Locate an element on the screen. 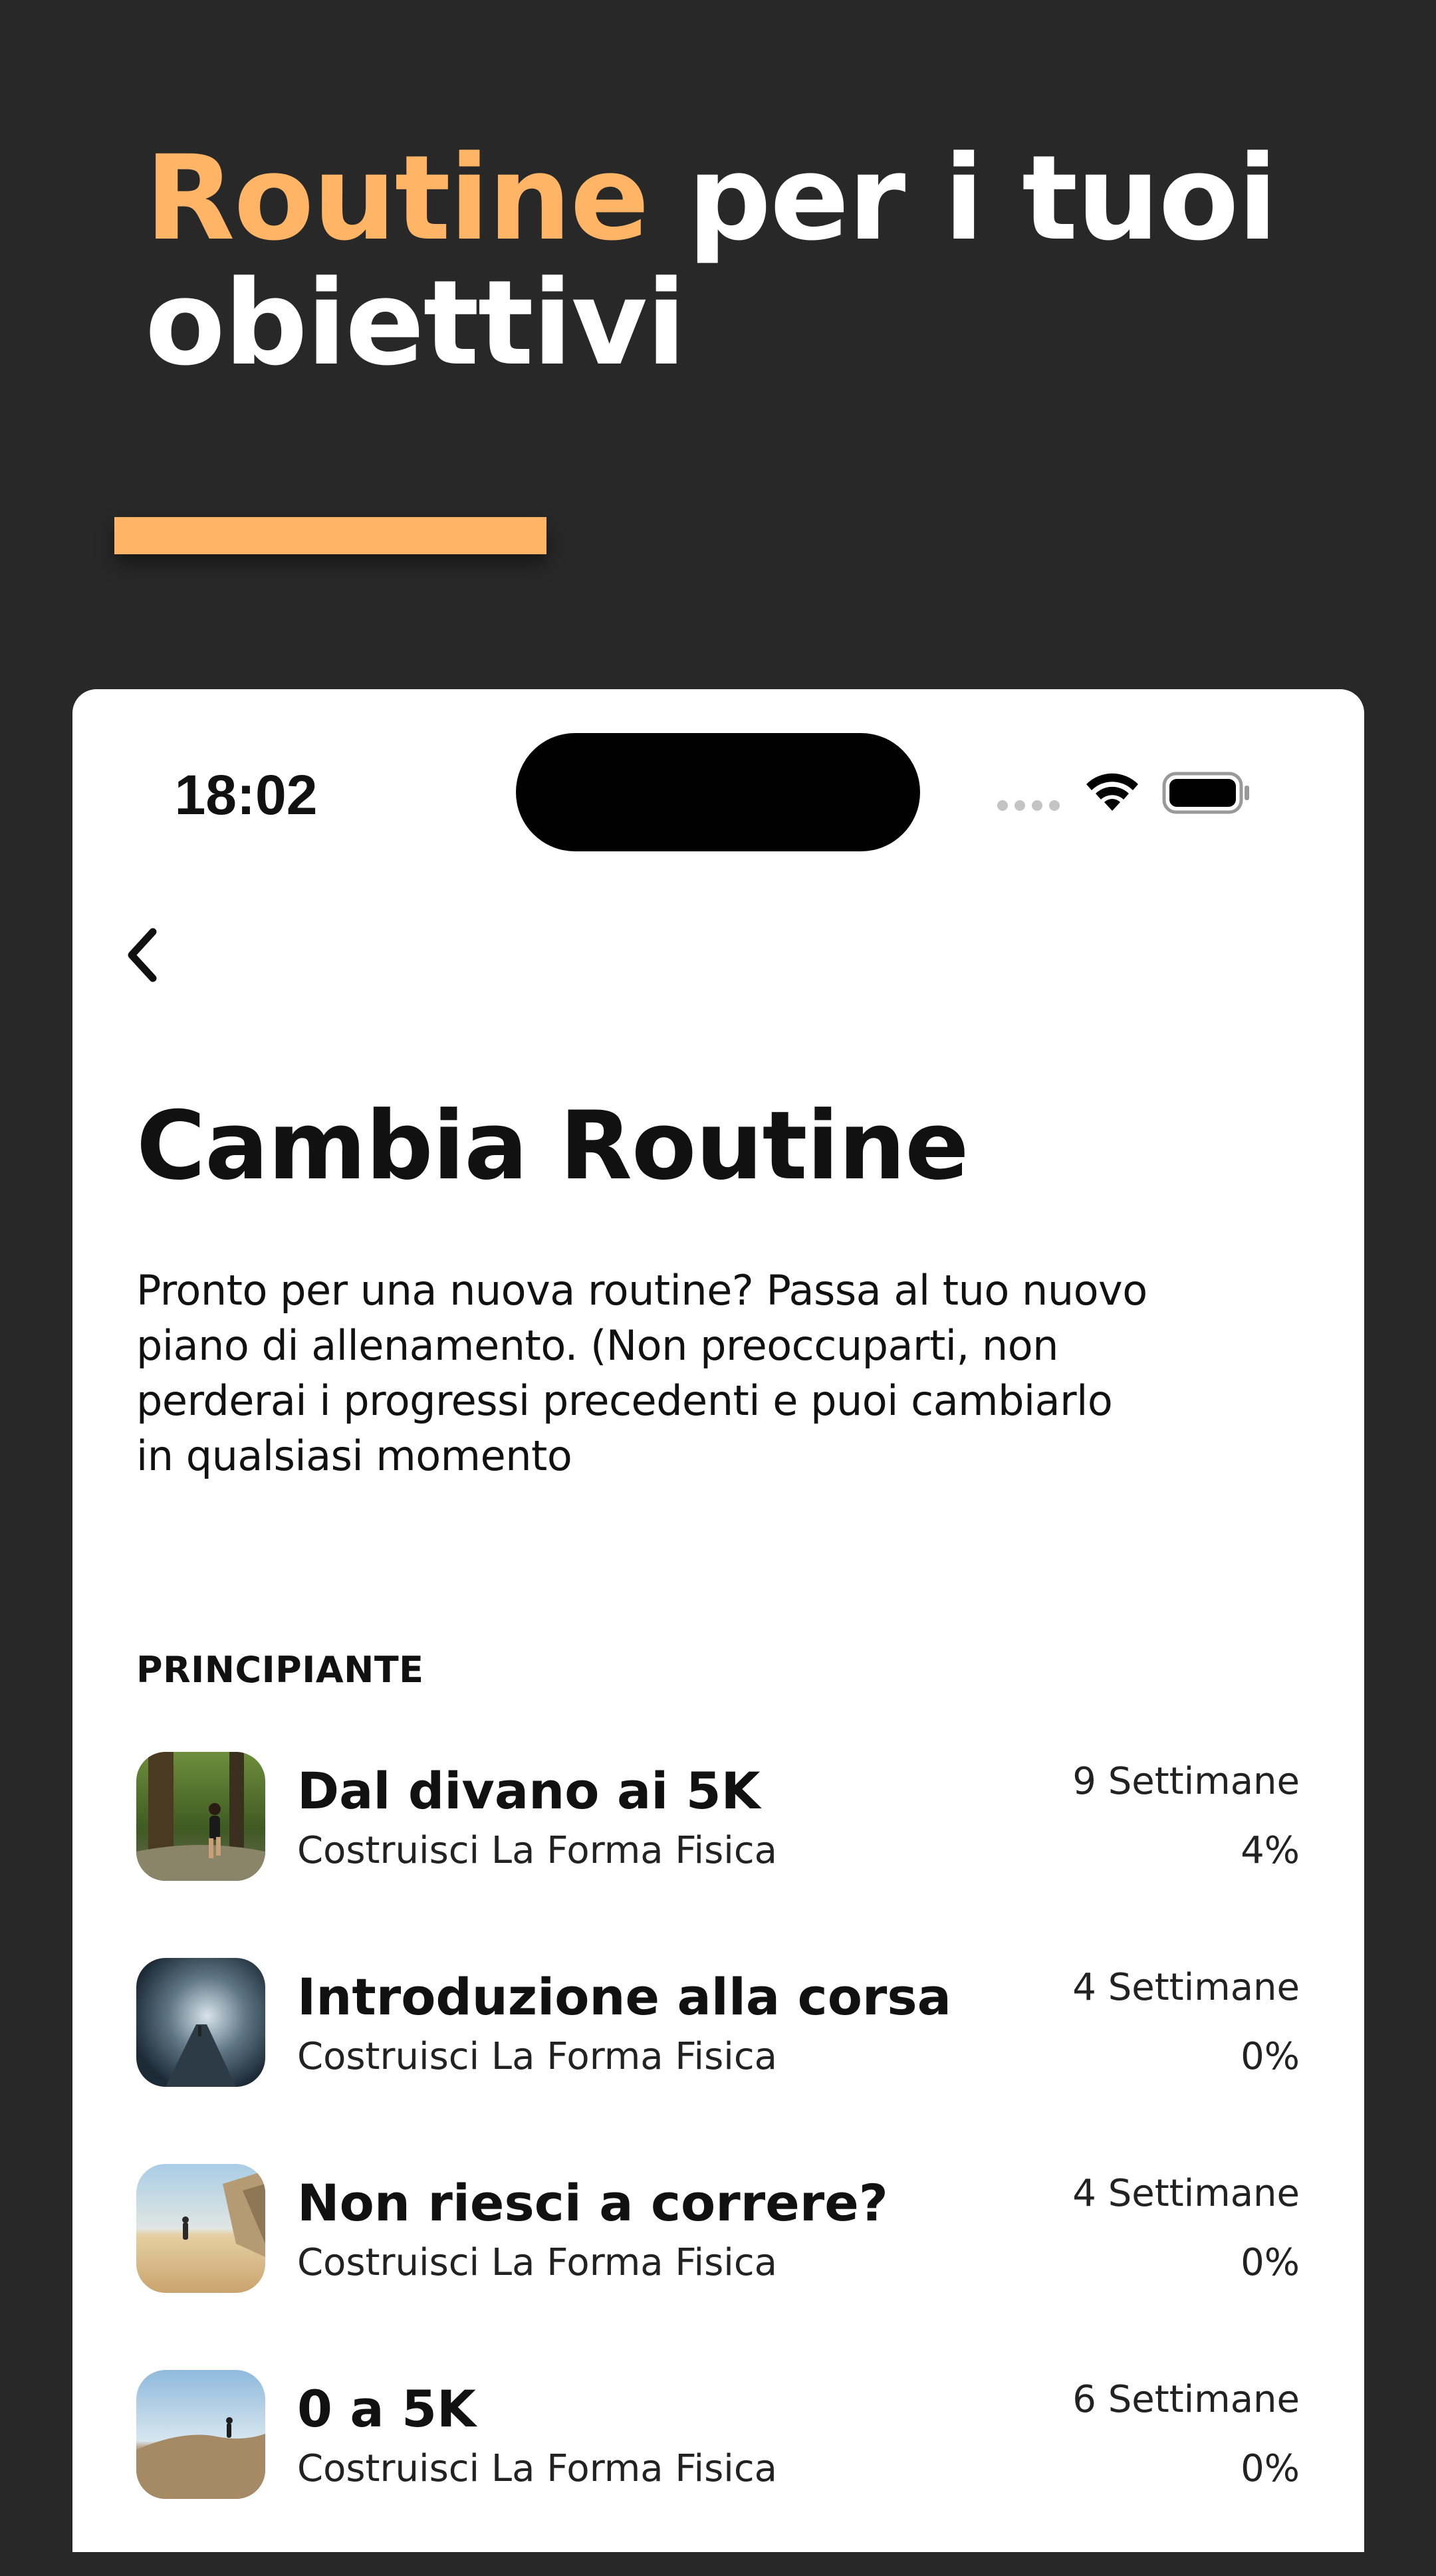 Image resolution: width=1436 pixels, height=2576 pixels. routine-name: 0 a 5K is located at coordinates (386, 2408).